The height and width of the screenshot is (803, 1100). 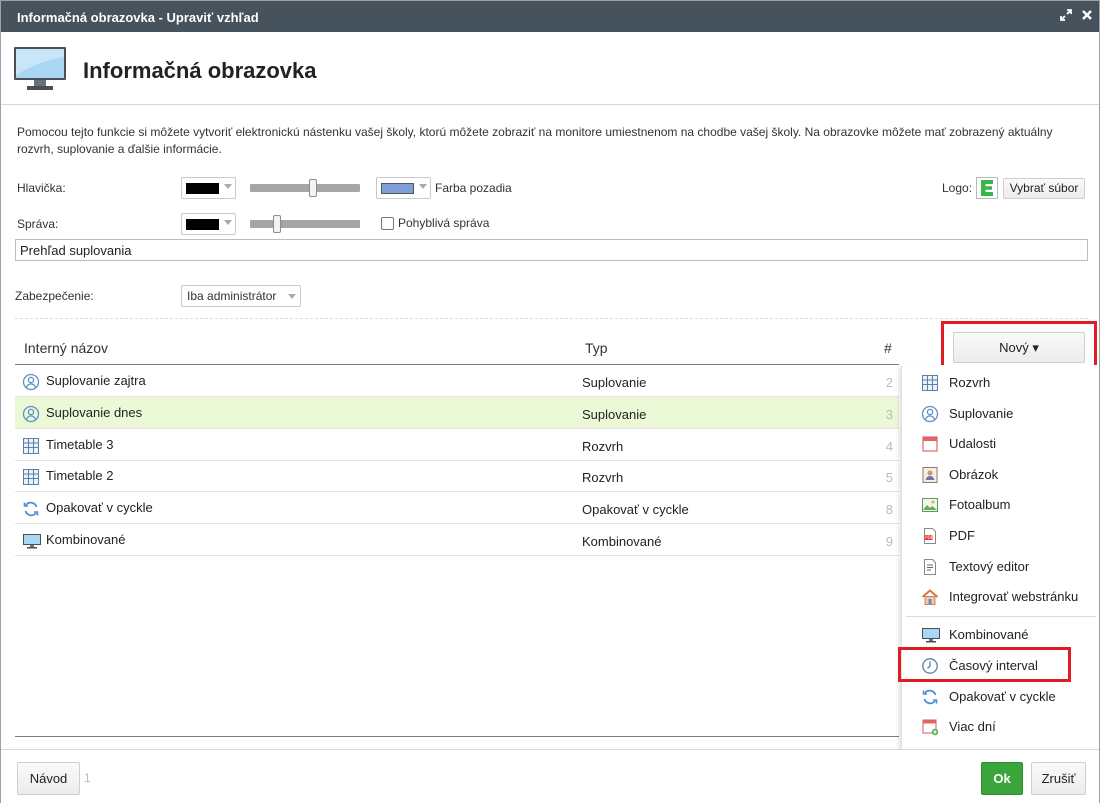 What do you see at coordinates (457, 381) in the screenshot?
I see `table-row: Suplovanie zajtra Suplovanie 2` at bounding box center [457, 381].